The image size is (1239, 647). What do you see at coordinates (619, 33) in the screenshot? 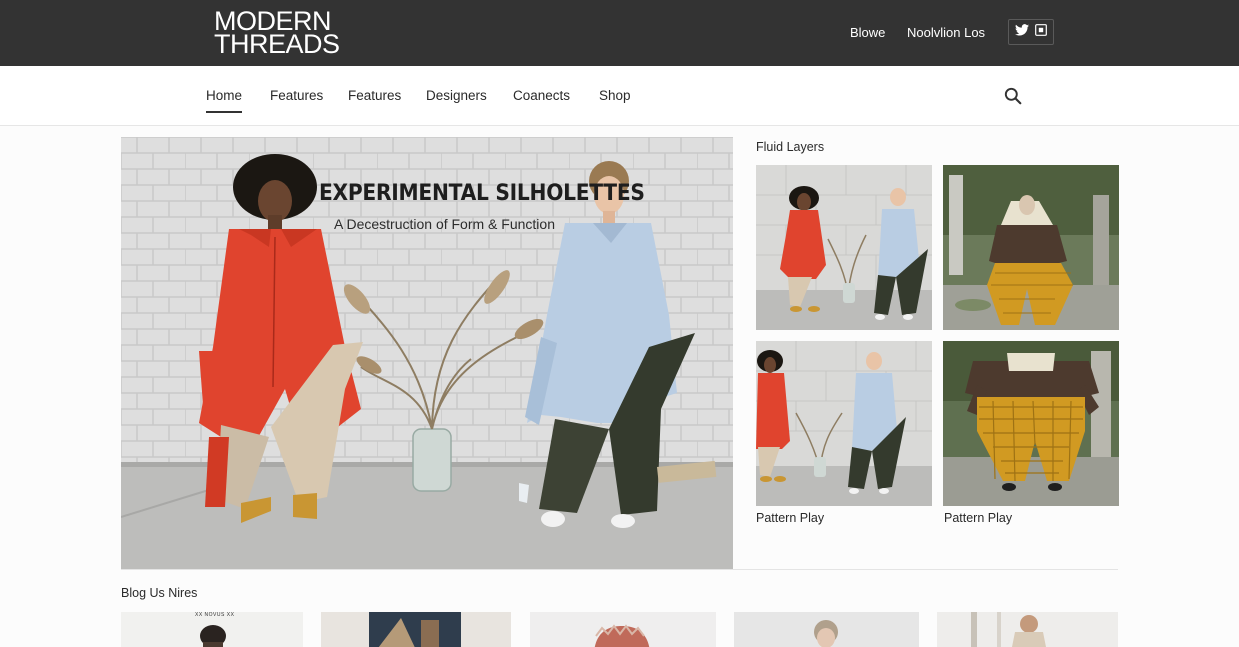
I see `top-bar: MODERN THREADS Blowe Noolvlion Los` at bounding box center [619, 33].